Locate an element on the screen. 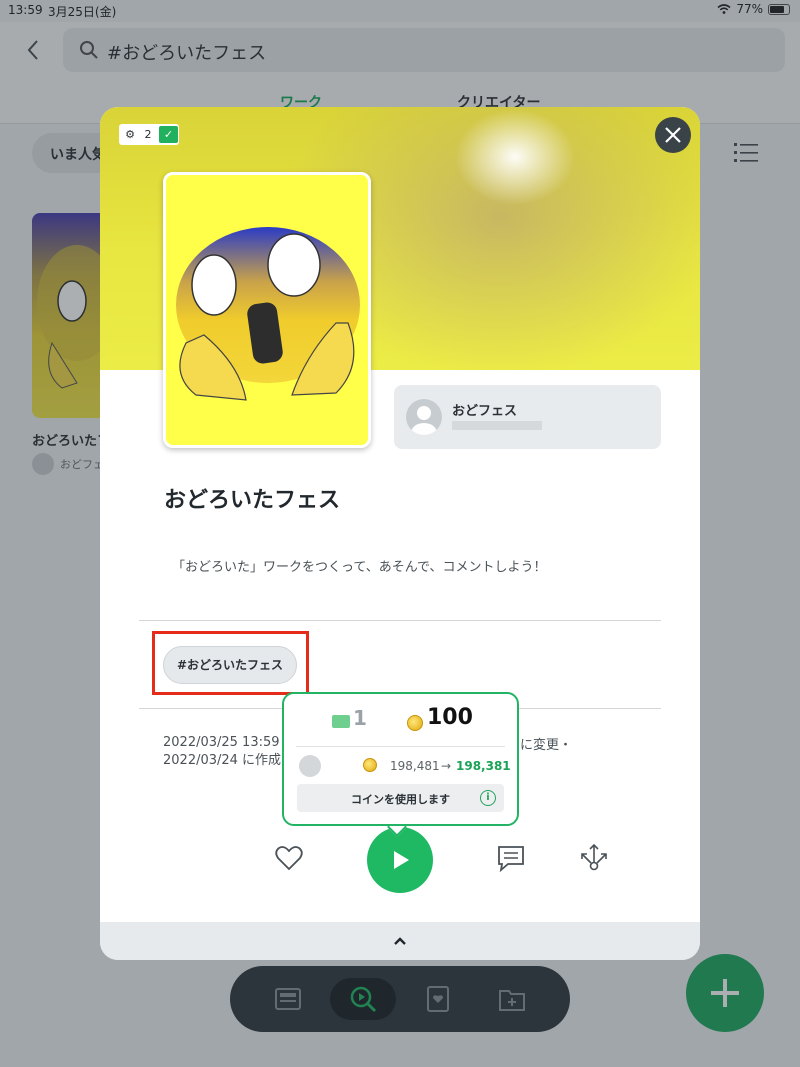  heart-icon is located at coordinates (289, 858).